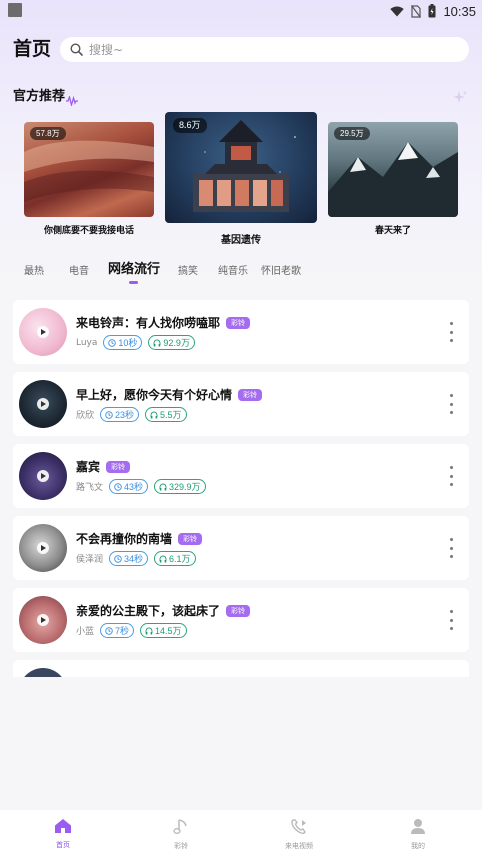 This screenshot has width=482, height=856. I want to click on song-meta: Luya 10秒 92.9万, so click(138, 342).